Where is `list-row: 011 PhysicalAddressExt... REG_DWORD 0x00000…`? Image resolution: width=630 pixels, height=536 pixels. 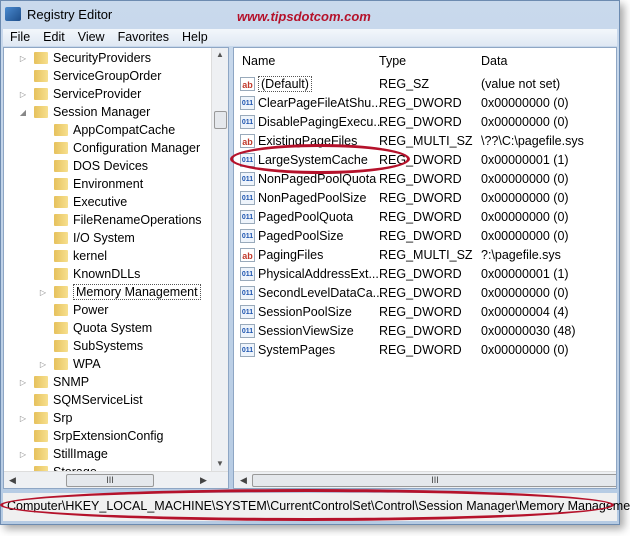
list-row: 011 PhysicalAddressExt... REG_DWORD 0x00000… is located at coordinates (425, 273).